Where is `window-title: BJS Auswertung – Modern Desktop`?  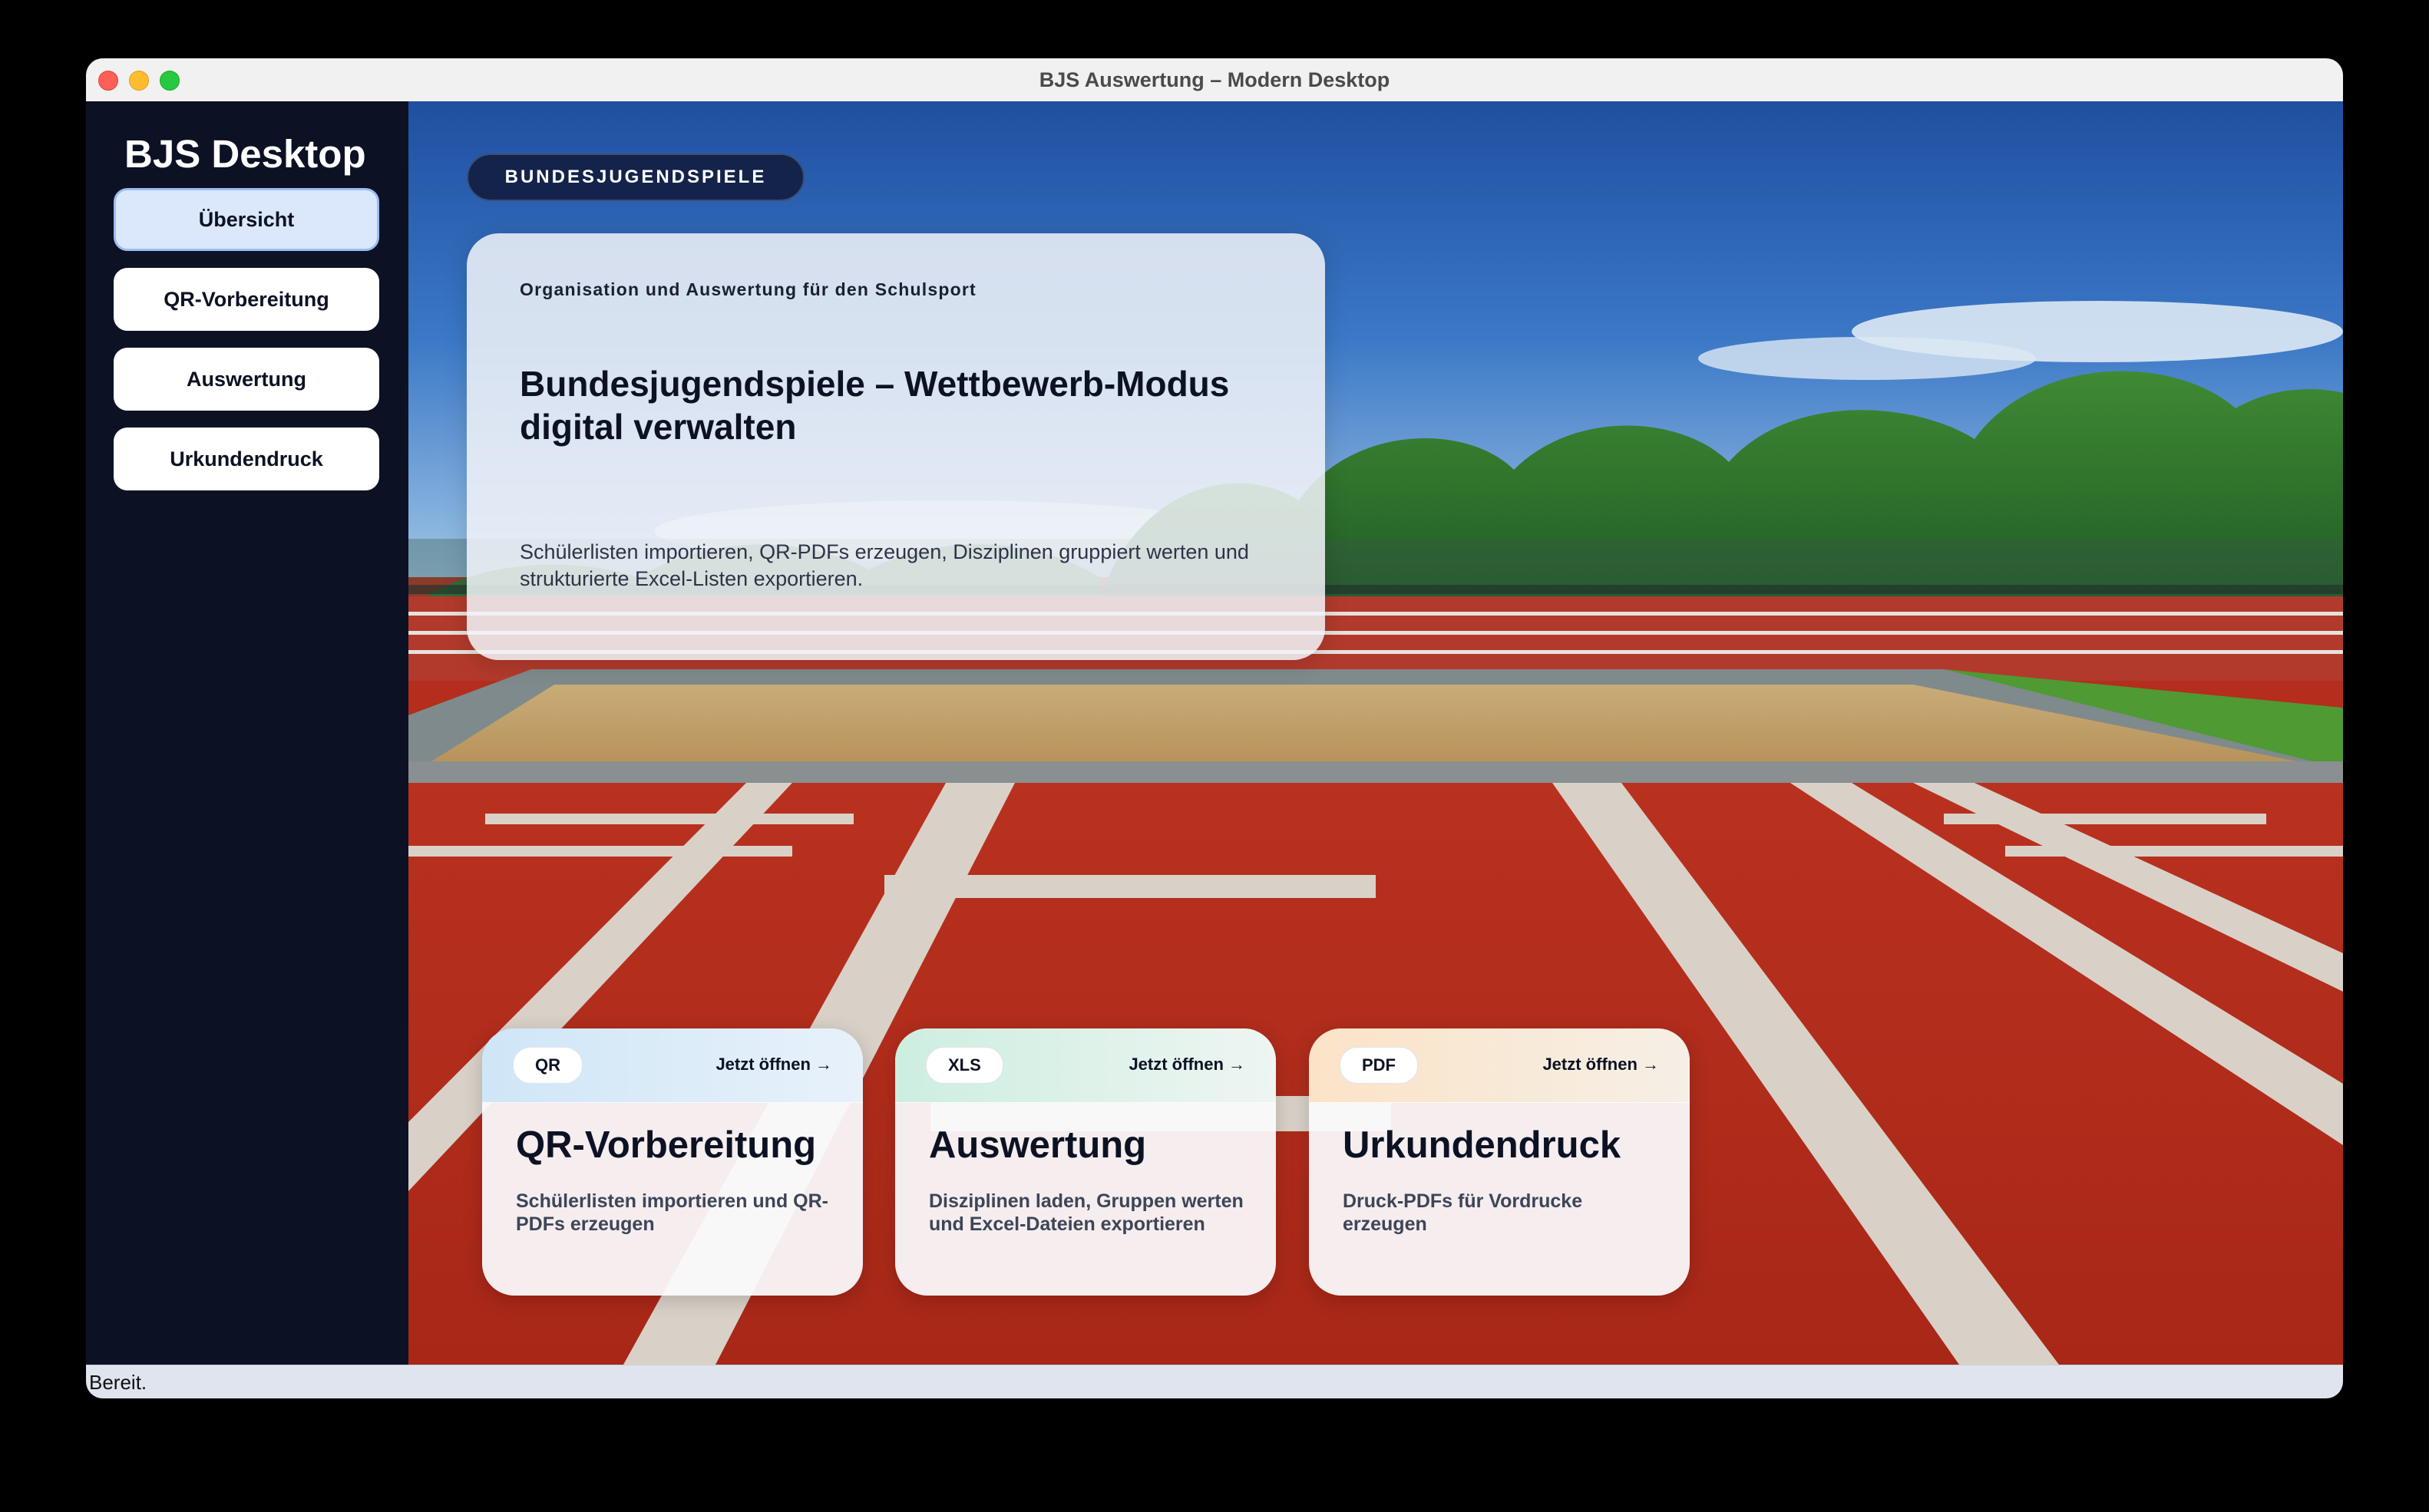
window-title: BJS Auswertung – Modern Desktop is located at coordinates (1214, 80).